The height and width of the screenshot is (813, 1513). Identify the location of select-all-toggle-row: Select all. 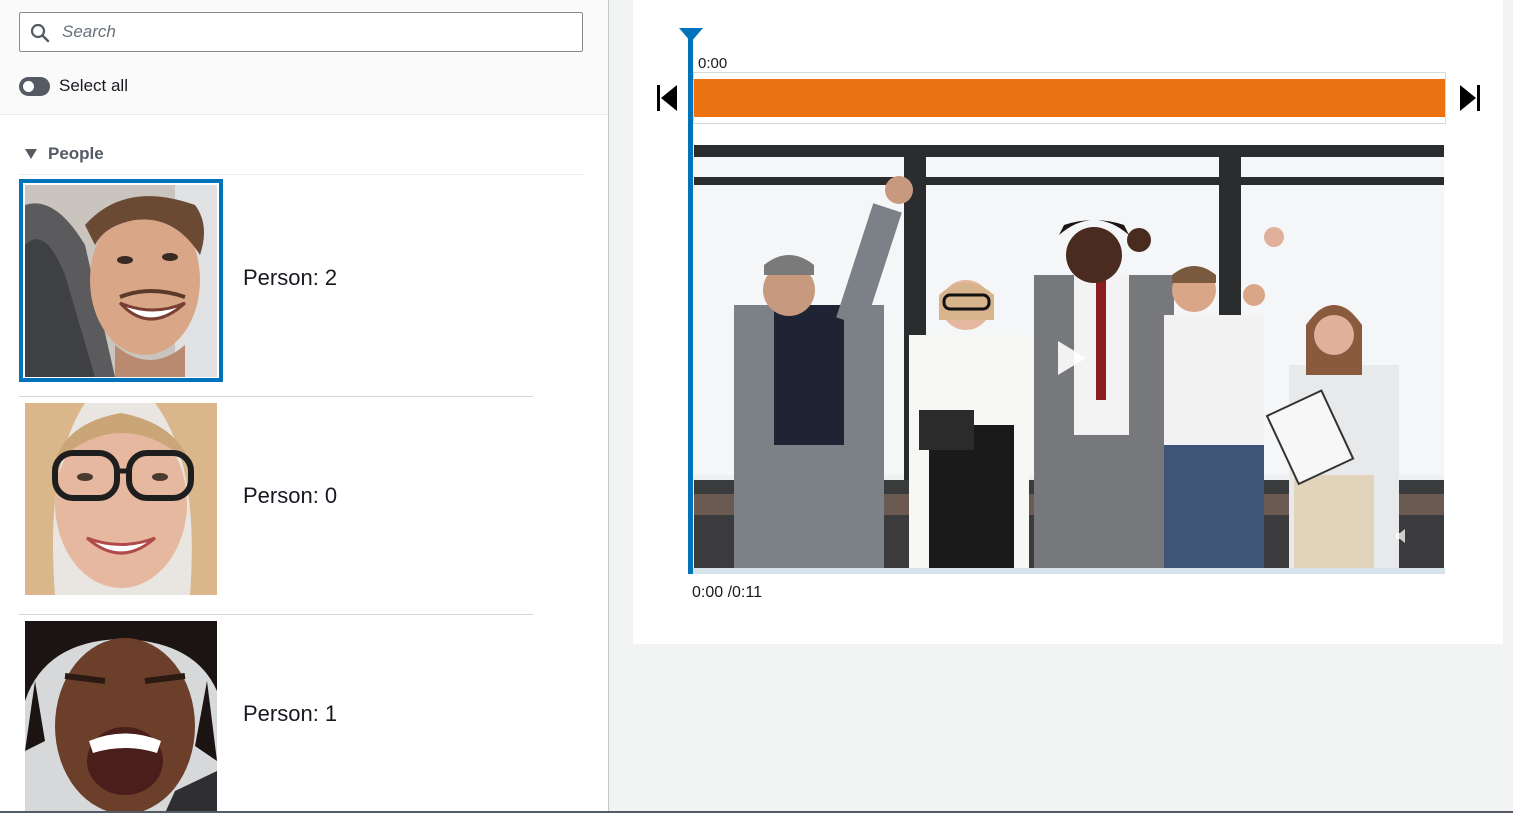
(73, 86).